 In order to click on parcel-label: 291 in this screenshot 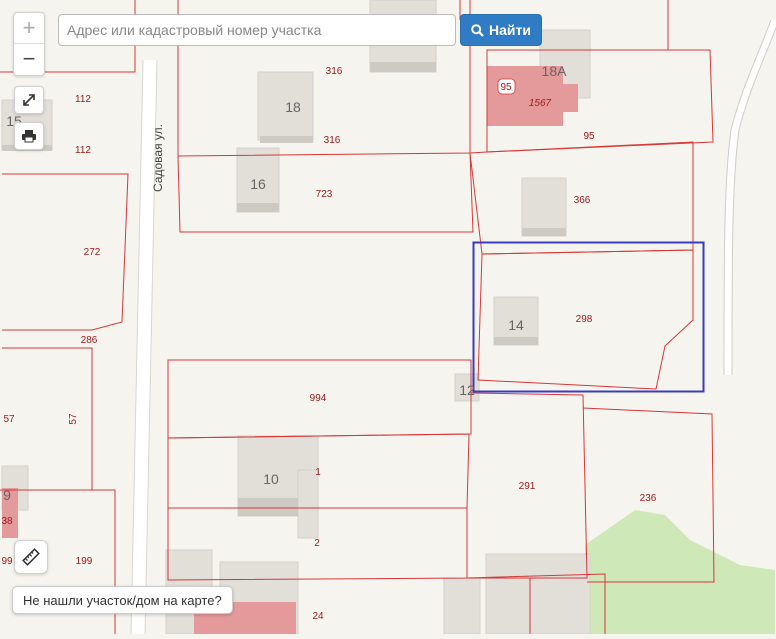, I will do `click(527, 486)`.